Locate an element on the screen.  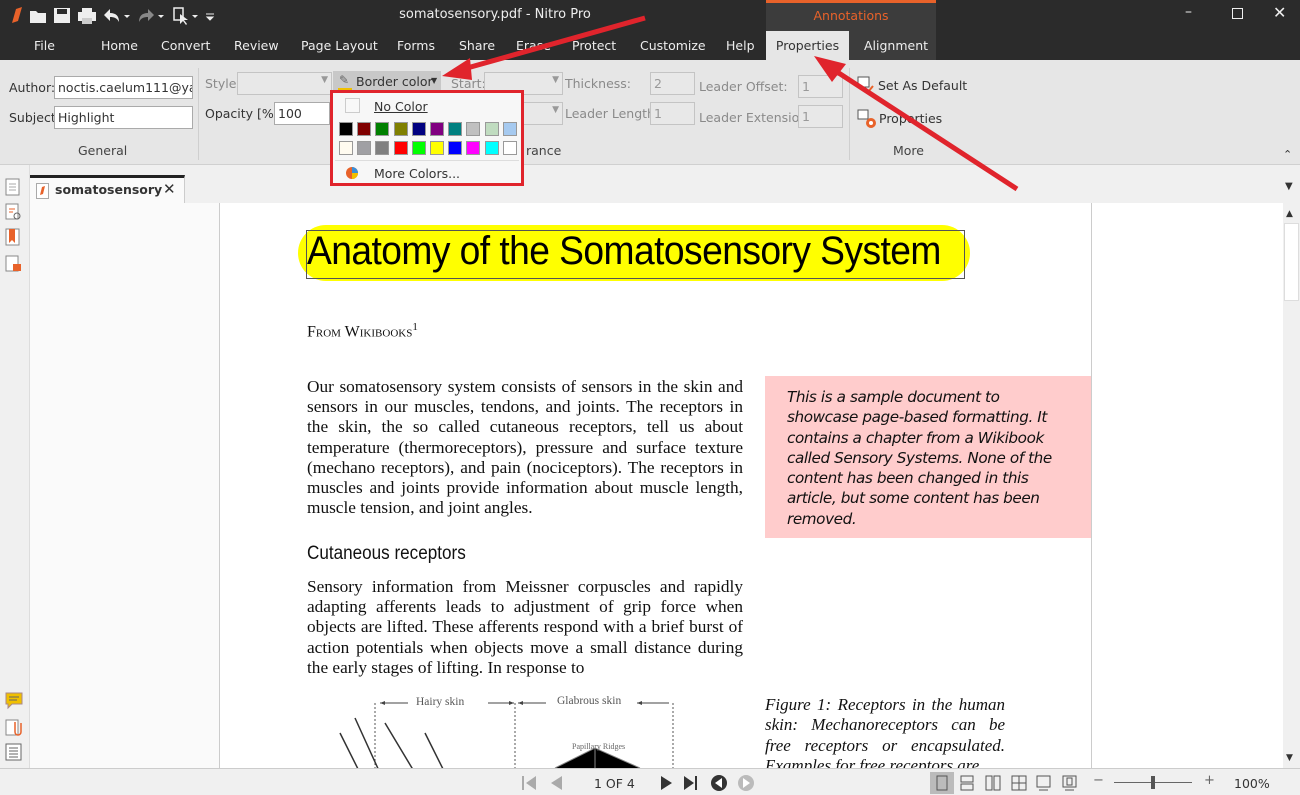
properties-gear-icon is located at coordinates (866, 118).